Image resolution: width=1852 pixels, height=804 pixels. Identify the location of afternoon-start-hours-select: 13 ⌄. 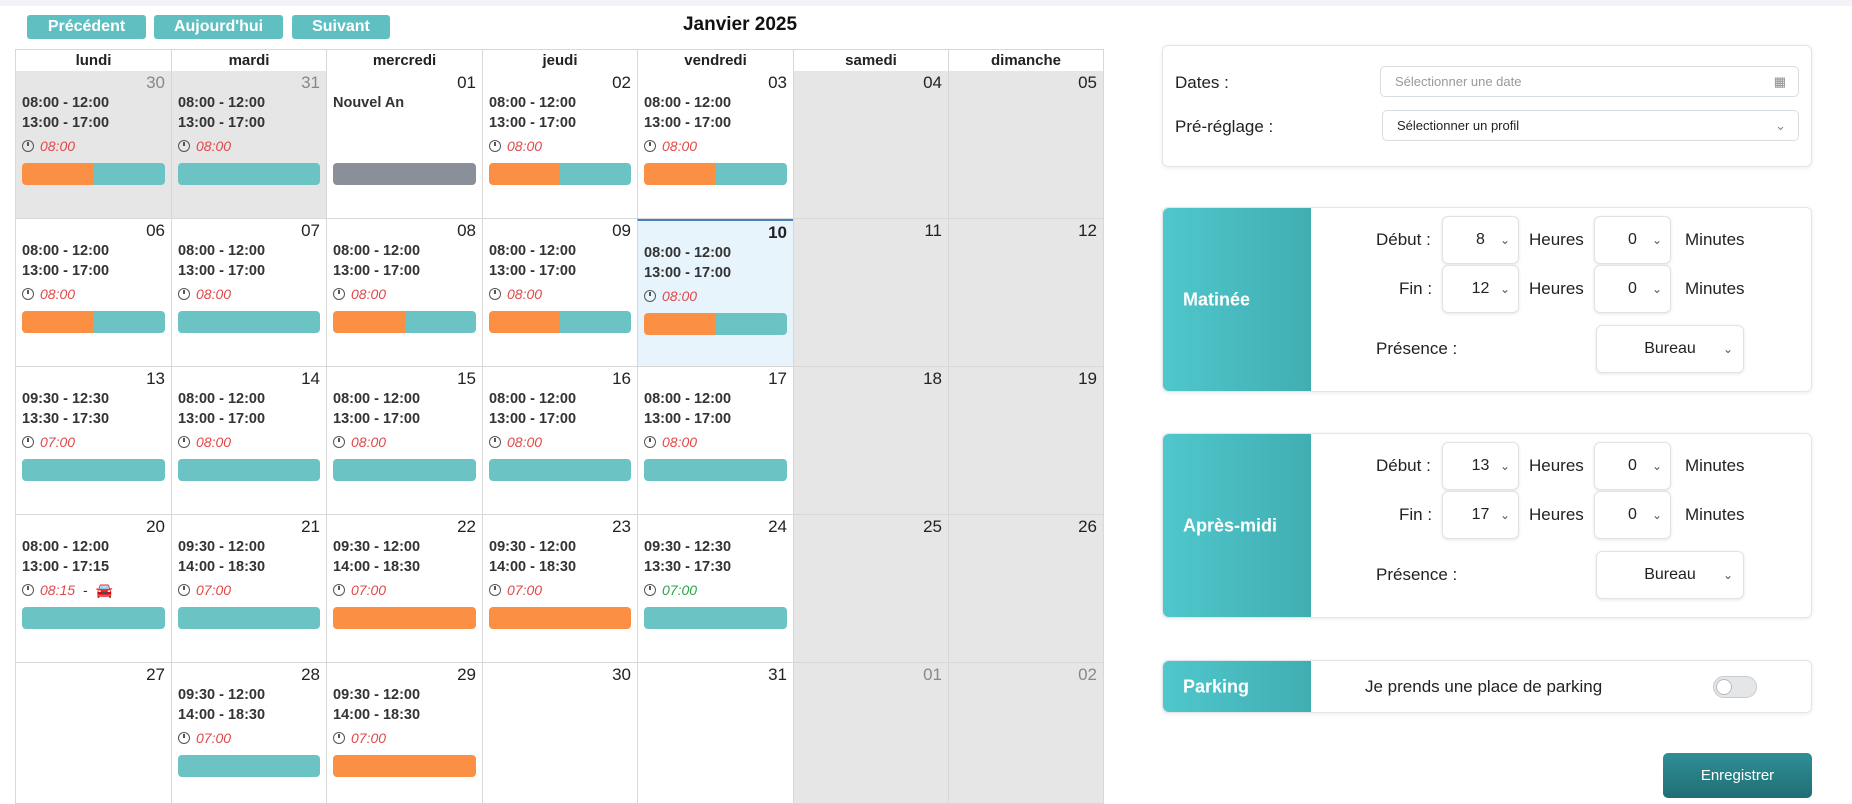
(1480, 466).